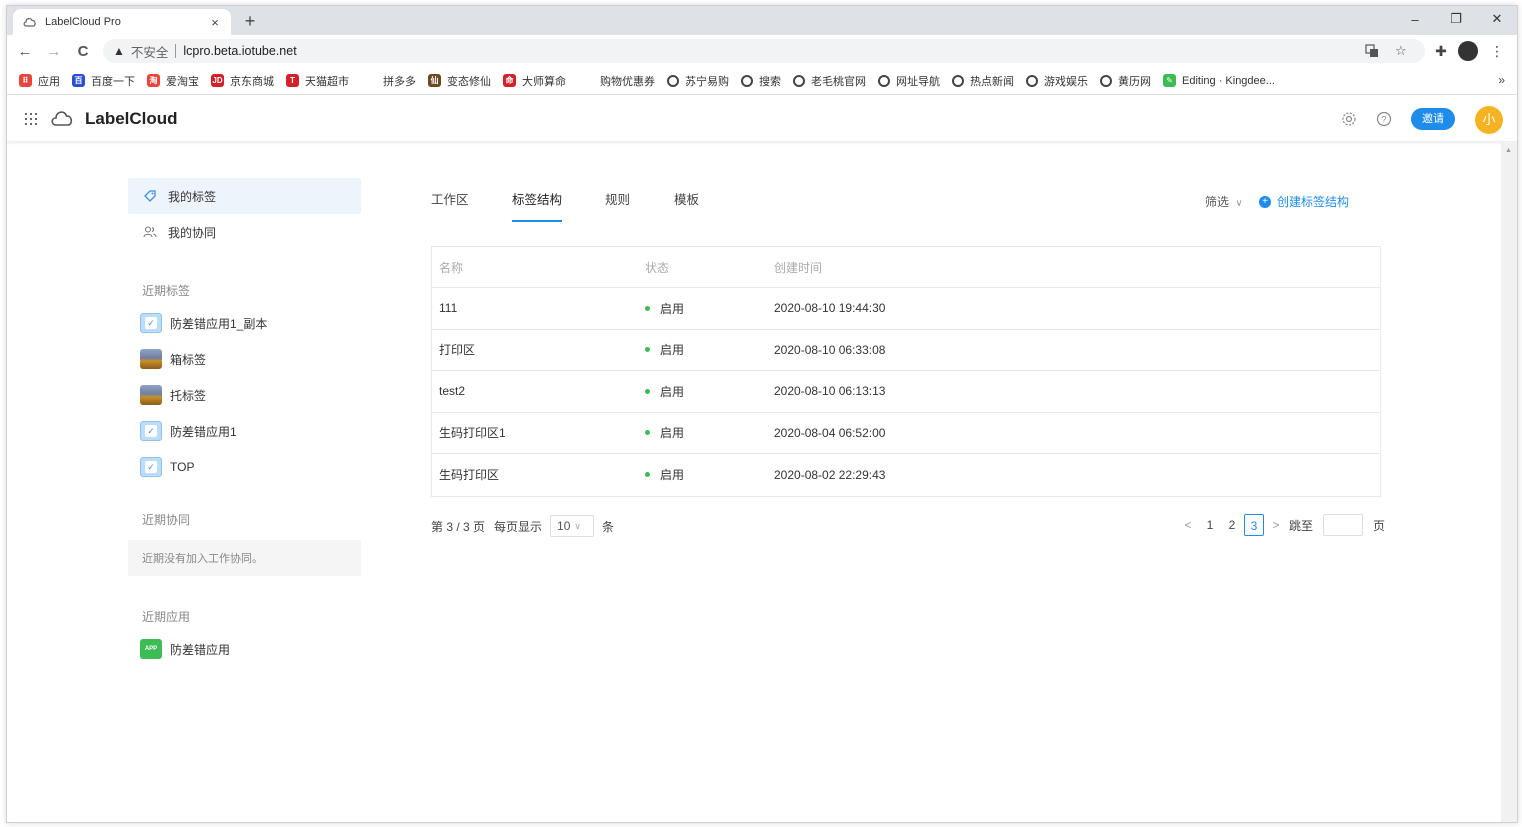 This screenshot has width=1522, height=827. Describe the element at coordinates (830, 474) in the screenshot. I see `cell-created: 2020-08-02 22:29:43` at that location.